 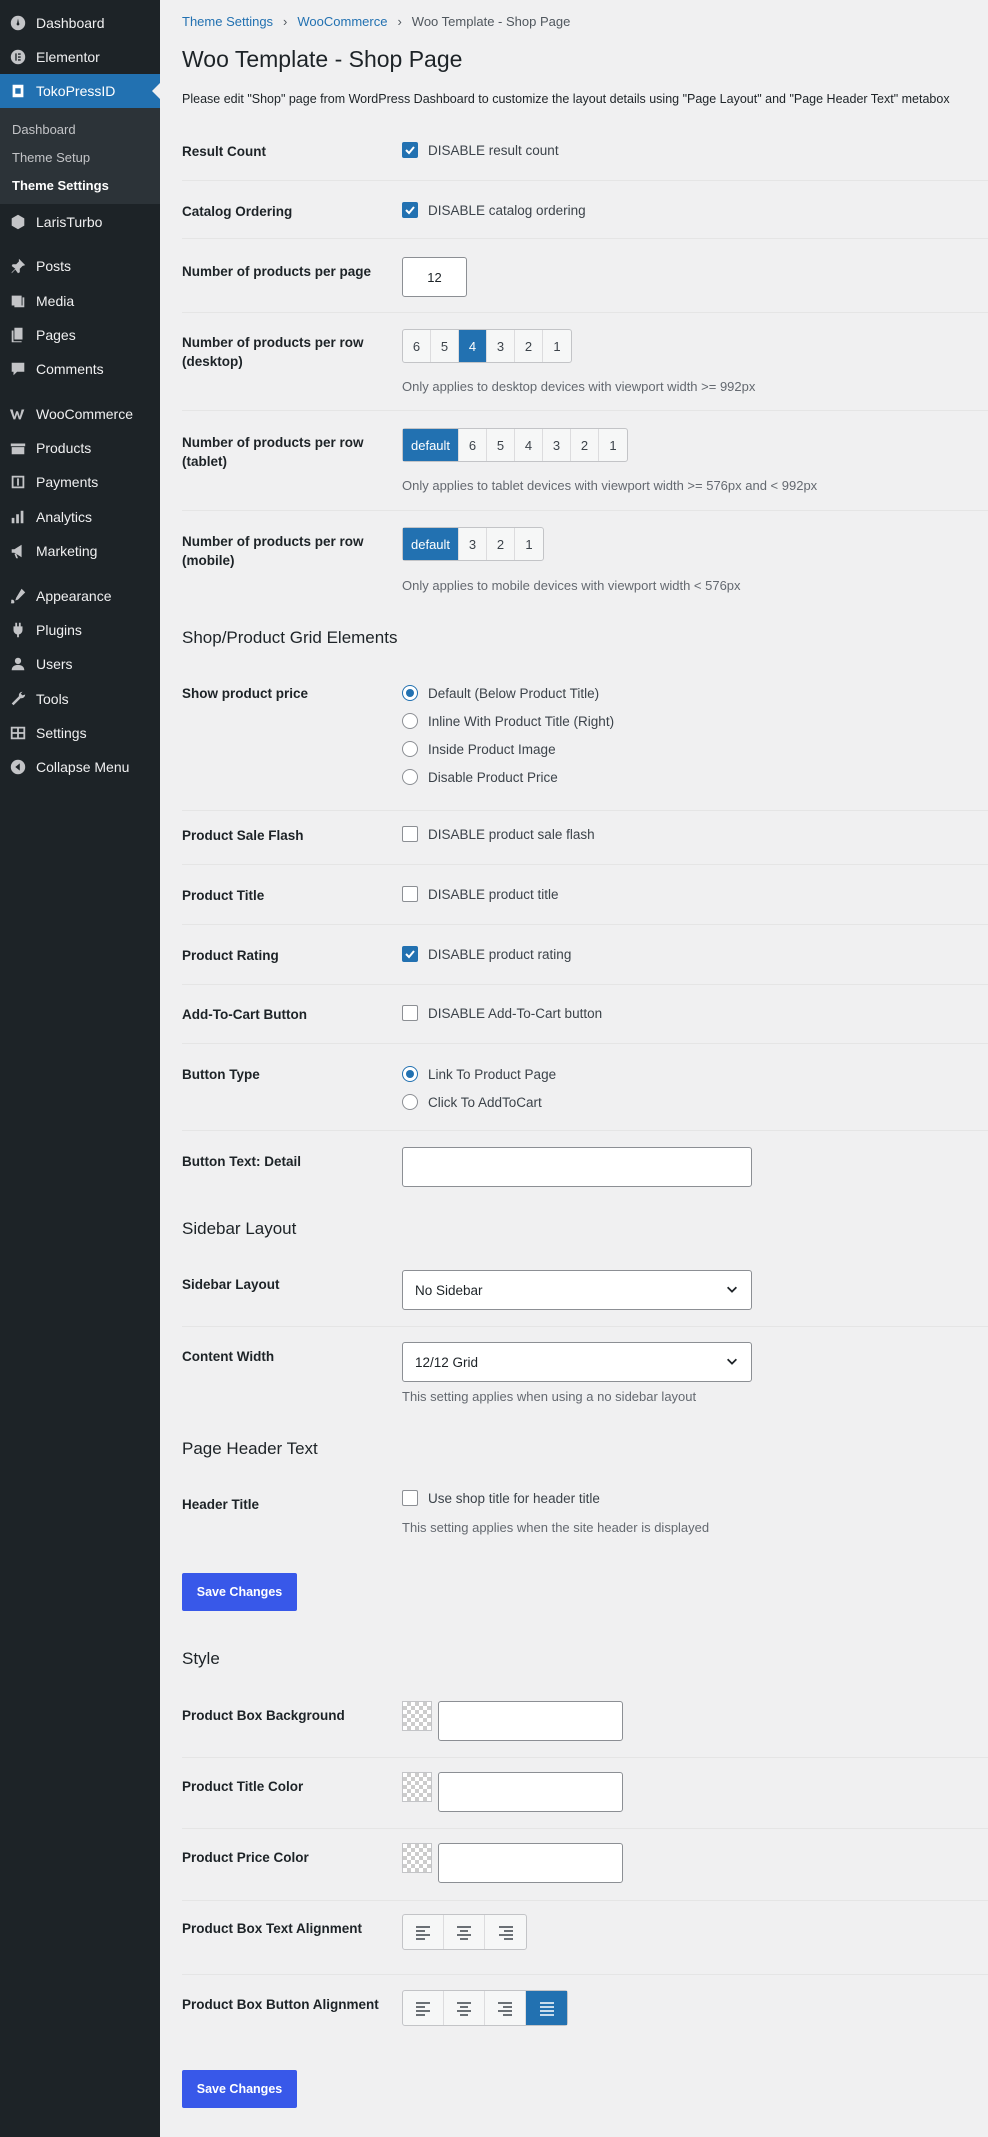 What do you see at coordinates (80, 157) in the screenshot?
I see `submenu-item-theme-setup: Theme Setup` at bounding box center [80, 157].